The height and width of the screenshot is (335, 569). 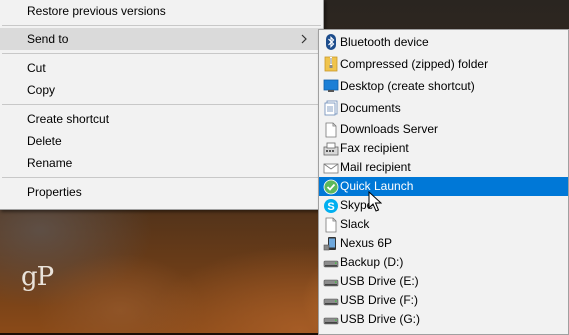 What do you see at coordinates (331, 149) in the screenshot?
I see `fax-icon` at bounding box center [331, 149].